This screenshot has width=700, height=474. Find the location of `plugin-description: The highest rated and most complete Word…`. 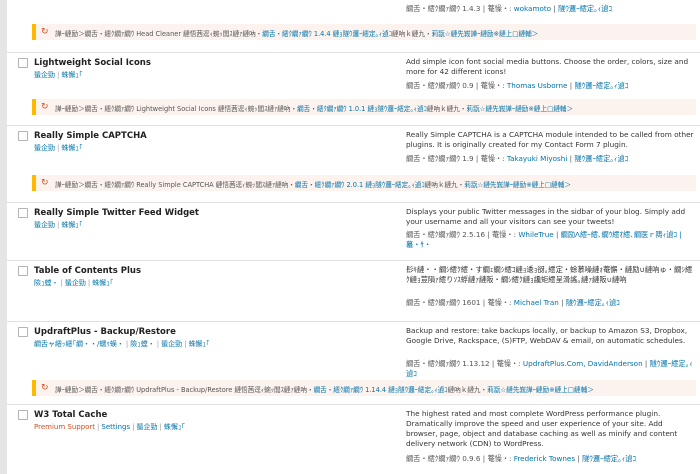

plugin-description: The highest rated and most complete Word… is located at coordinates (542, 428).